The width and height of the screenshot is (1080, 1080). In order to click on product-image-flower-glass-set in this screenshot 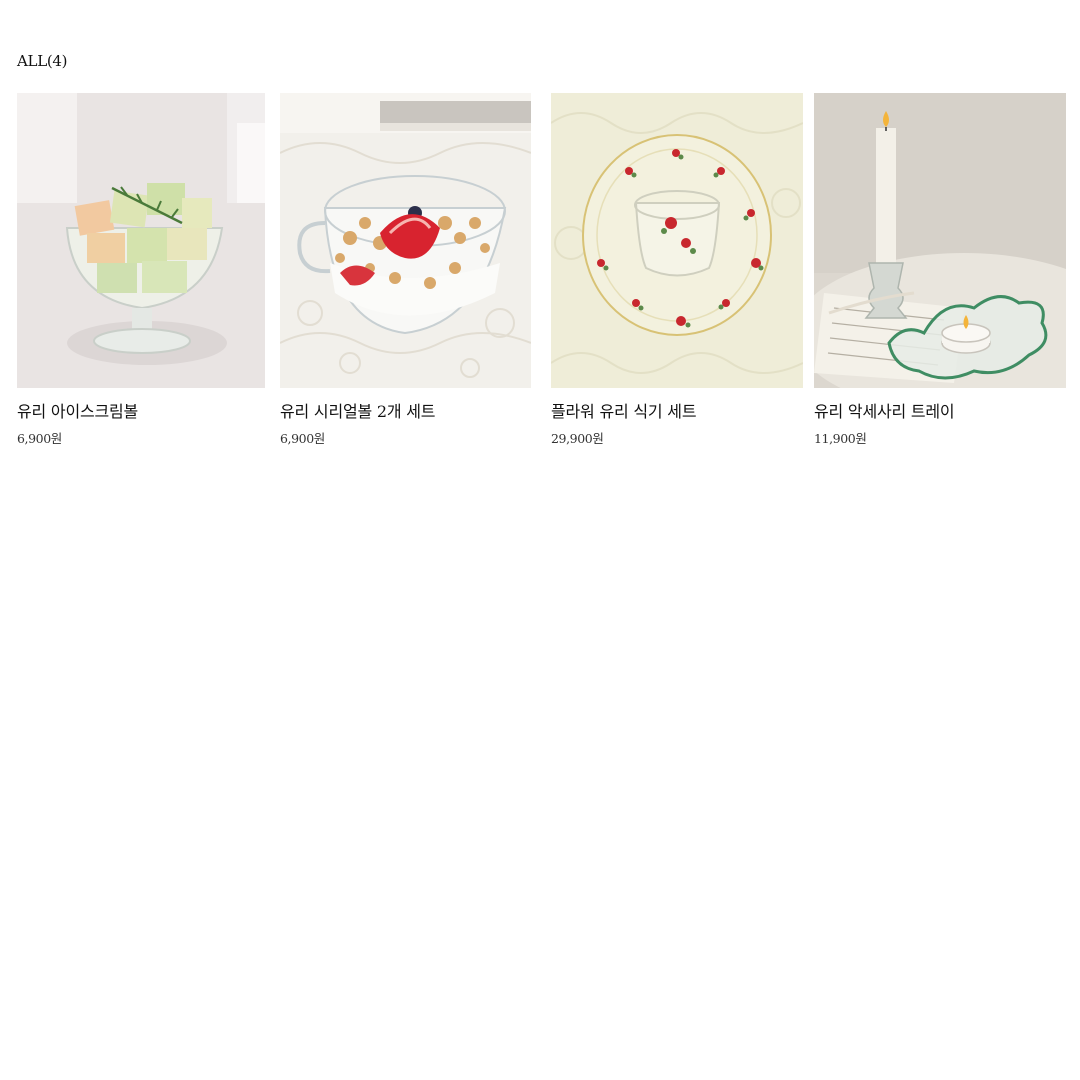, I will do `click(677, 240)`.